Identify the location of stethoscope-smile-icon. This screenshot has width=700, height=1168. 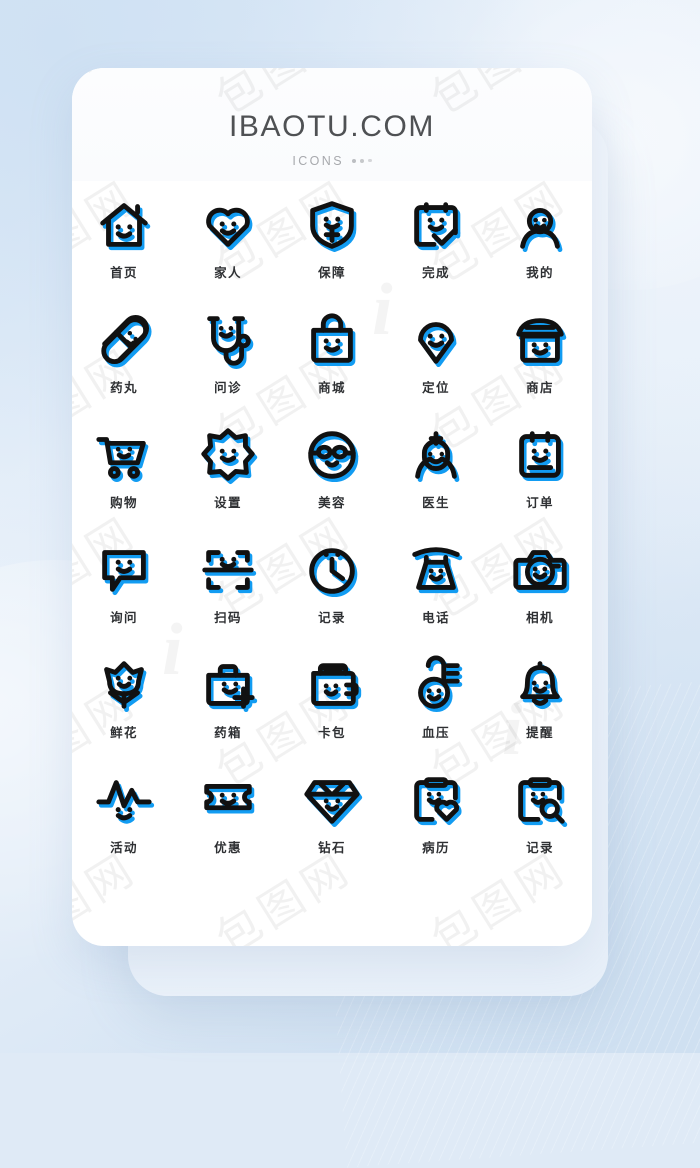
(228, 340).